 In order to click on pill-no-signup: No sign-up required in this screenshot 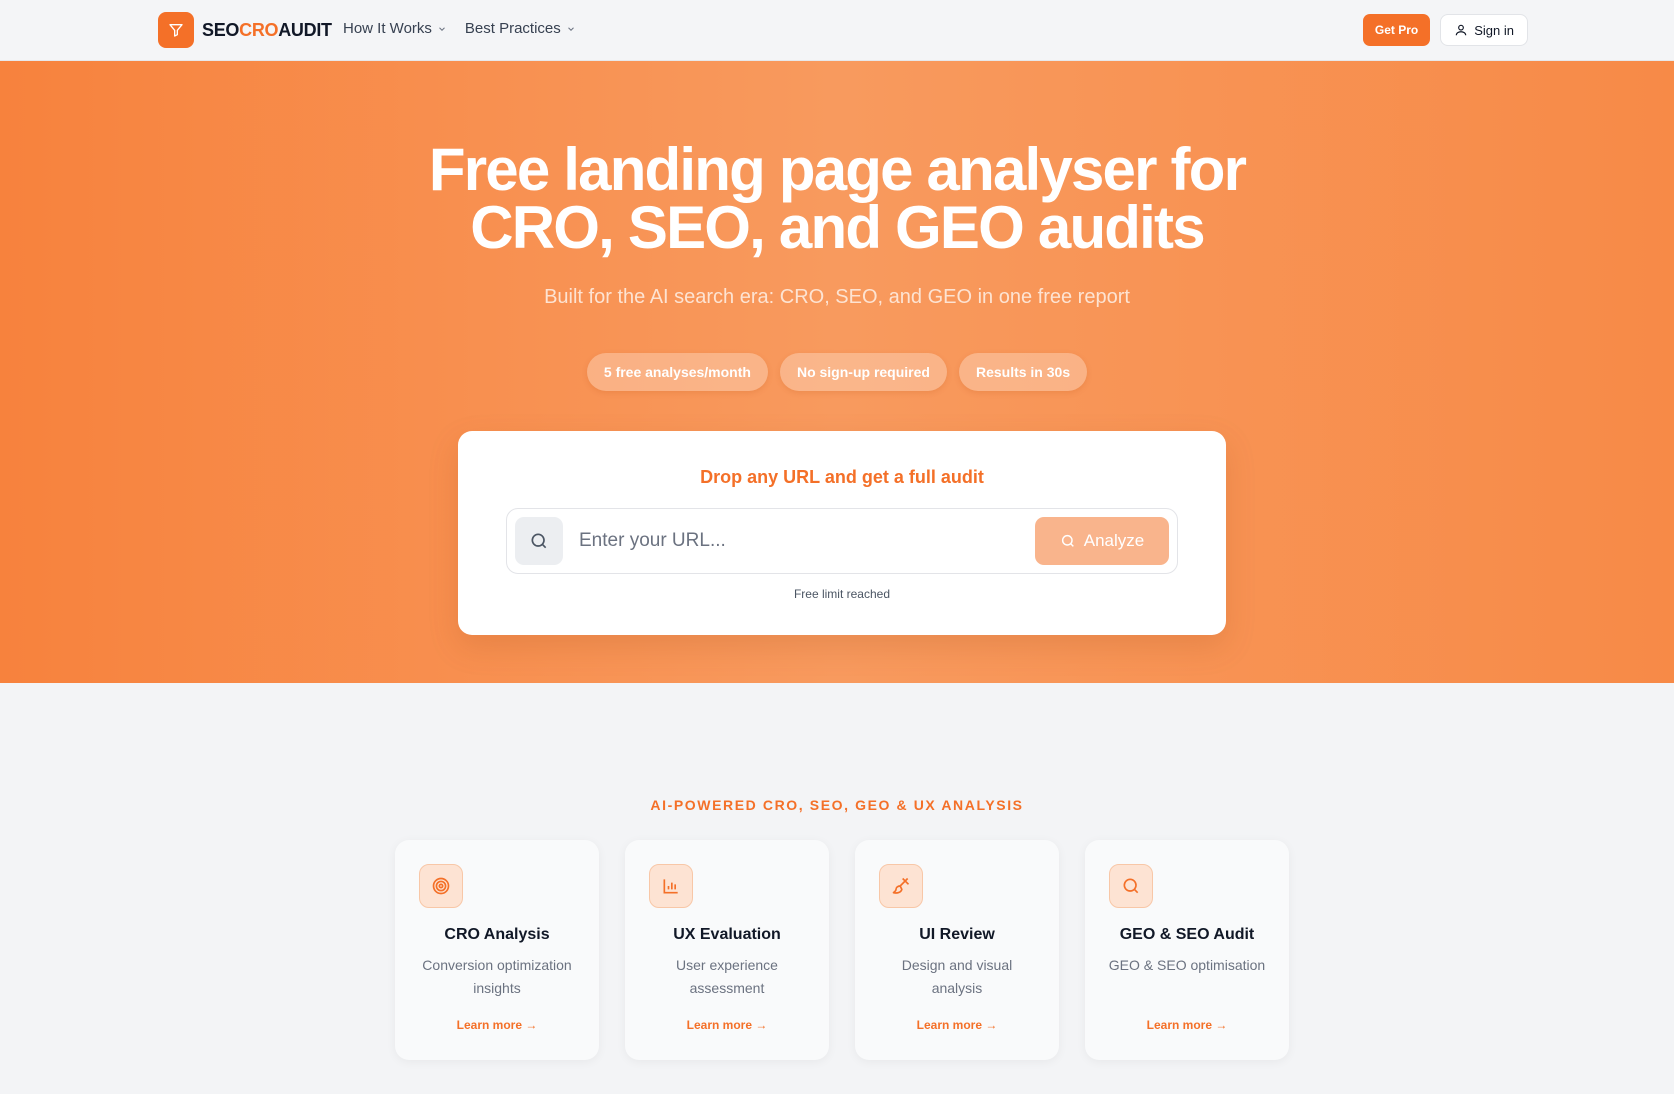, I will do `click(863, 372)`.